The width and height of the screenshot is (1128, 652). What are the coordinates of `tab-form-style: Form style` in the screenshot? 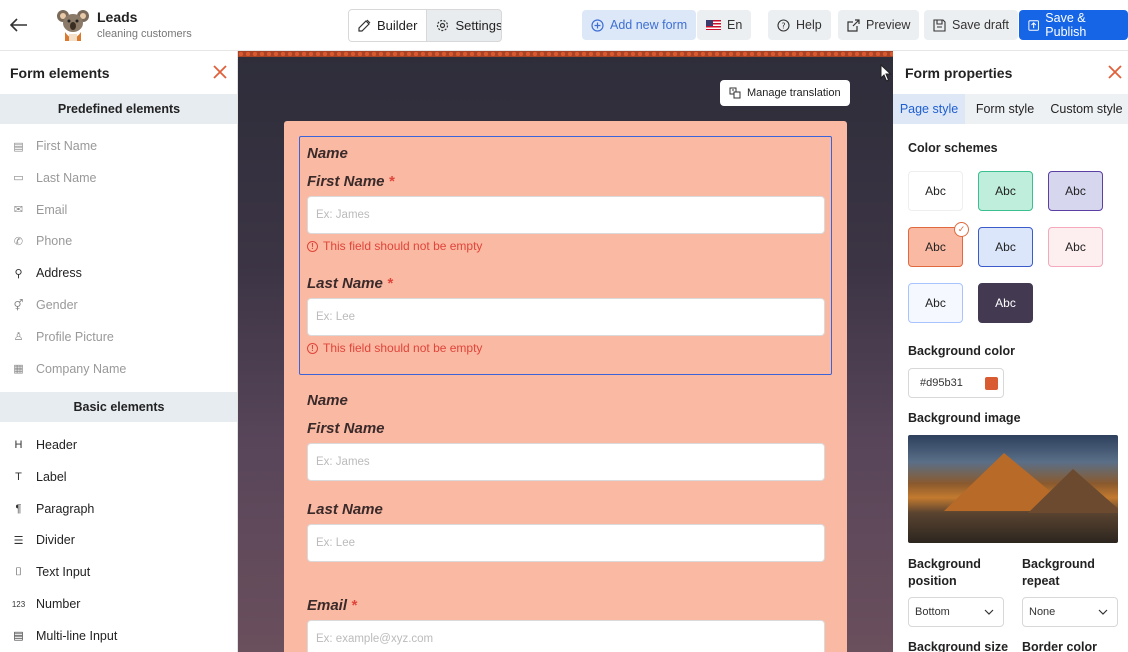 It's located at (1005, 109).